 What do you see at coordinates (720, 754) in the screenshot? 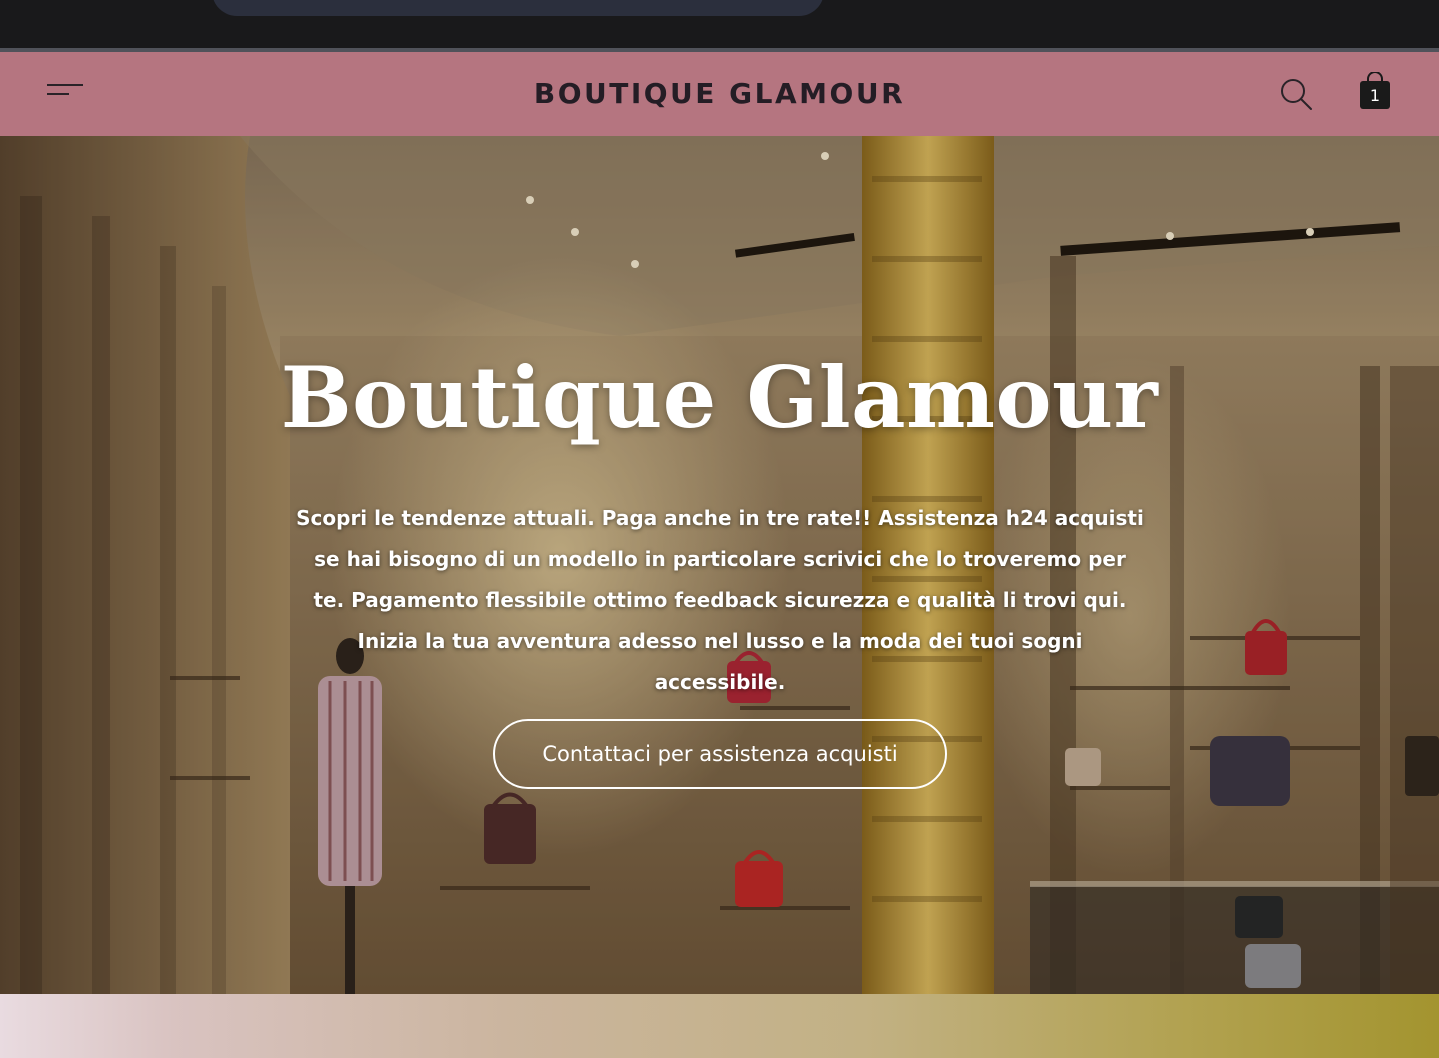
I see `contact-assistance-button: Contattaci per assistenza acquisti` at bounding box center [720, 754].